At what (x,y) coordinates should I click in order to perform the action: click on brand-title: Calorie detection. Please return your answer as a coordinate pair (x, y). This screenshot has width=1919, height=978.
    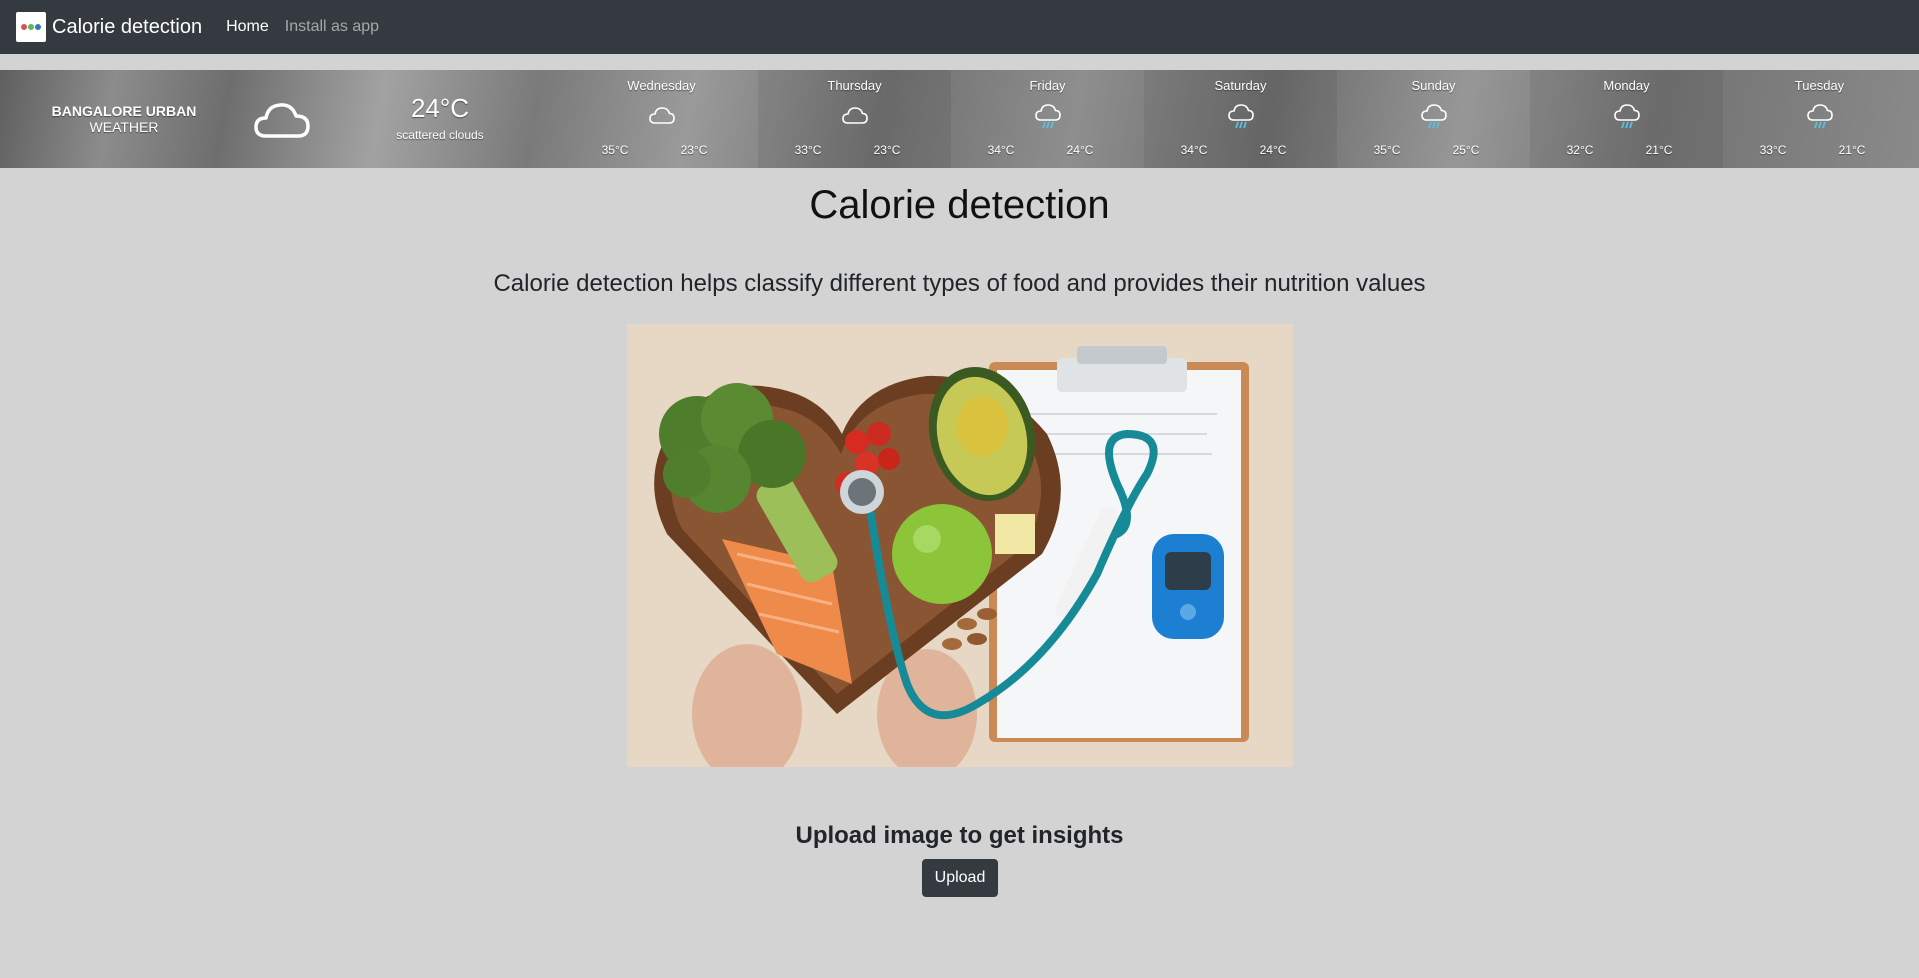
    Looking at the image, I should click on (127, 27).